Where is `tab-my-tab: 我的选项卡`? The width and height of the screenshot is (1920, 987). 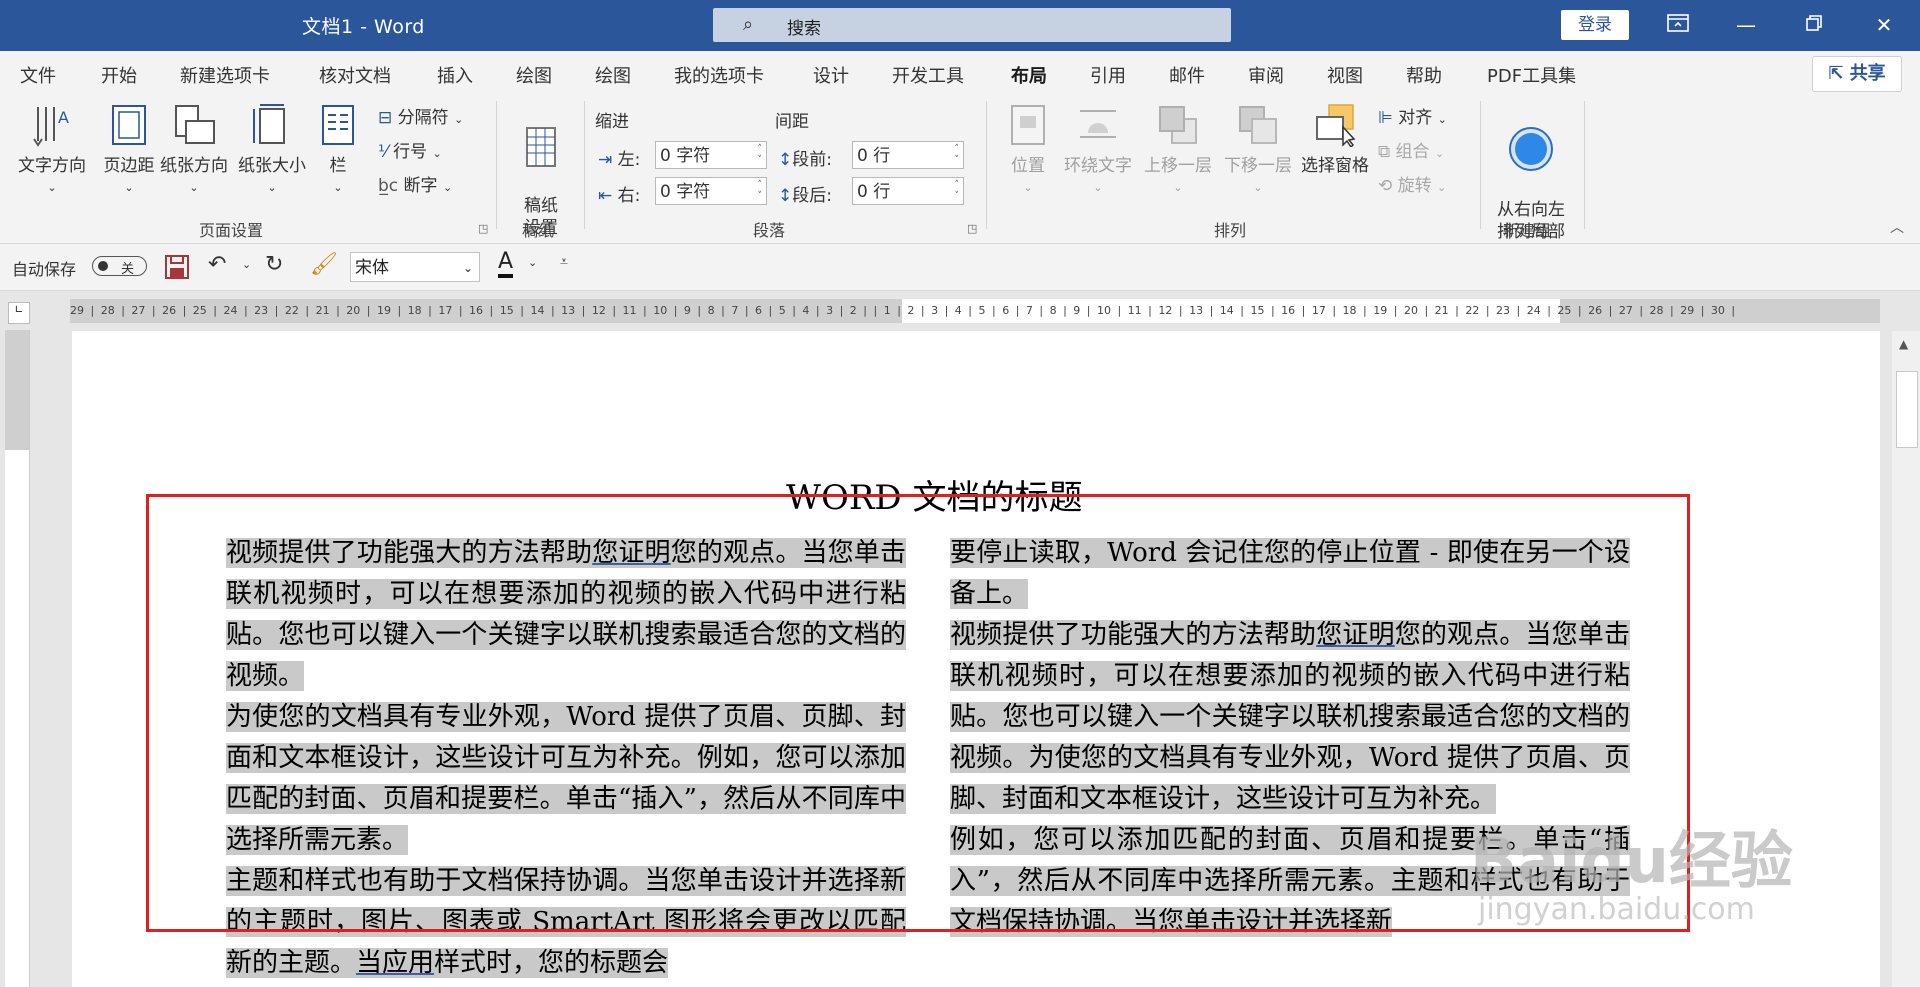 tab-my-tab: 我的选项卡 is located at coordinates (719, 75).